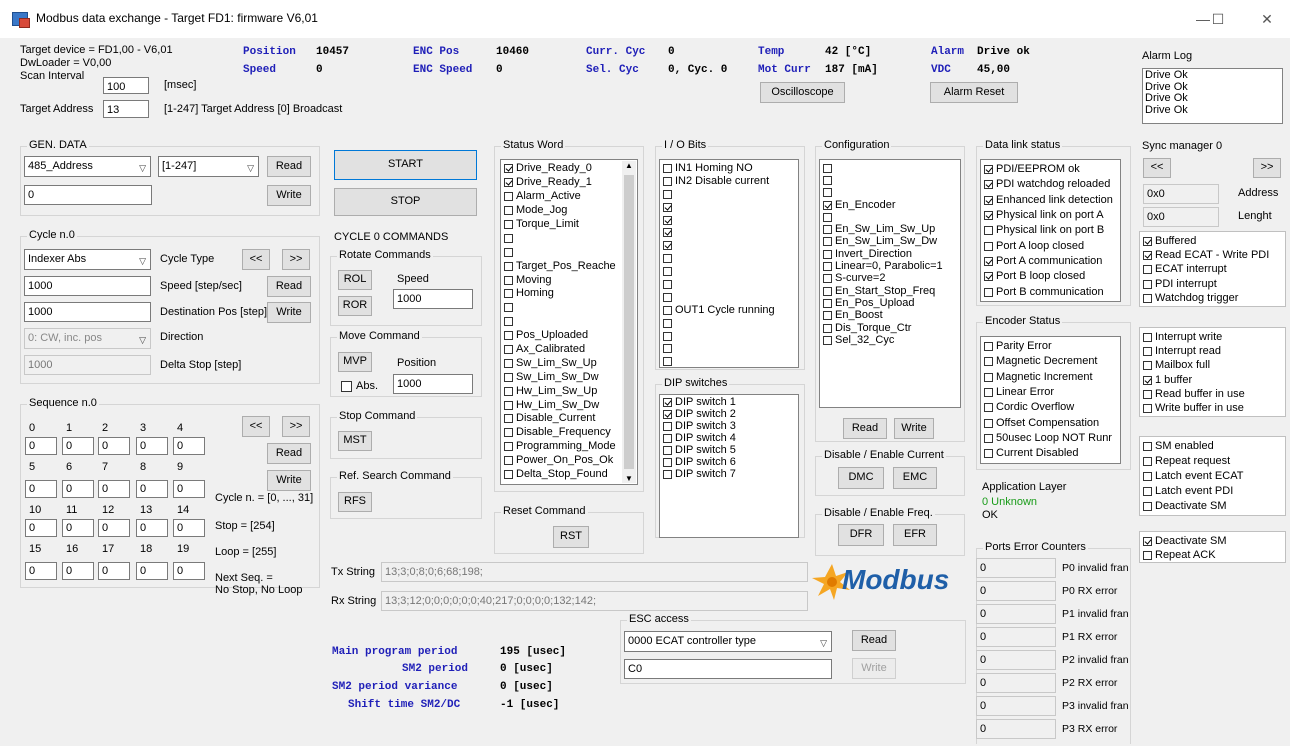  What do you see at coordinates (1050, 276) in the screenshot?
I see `checkbox-item: Port B loop closed` at bounding box center [1050, 276].